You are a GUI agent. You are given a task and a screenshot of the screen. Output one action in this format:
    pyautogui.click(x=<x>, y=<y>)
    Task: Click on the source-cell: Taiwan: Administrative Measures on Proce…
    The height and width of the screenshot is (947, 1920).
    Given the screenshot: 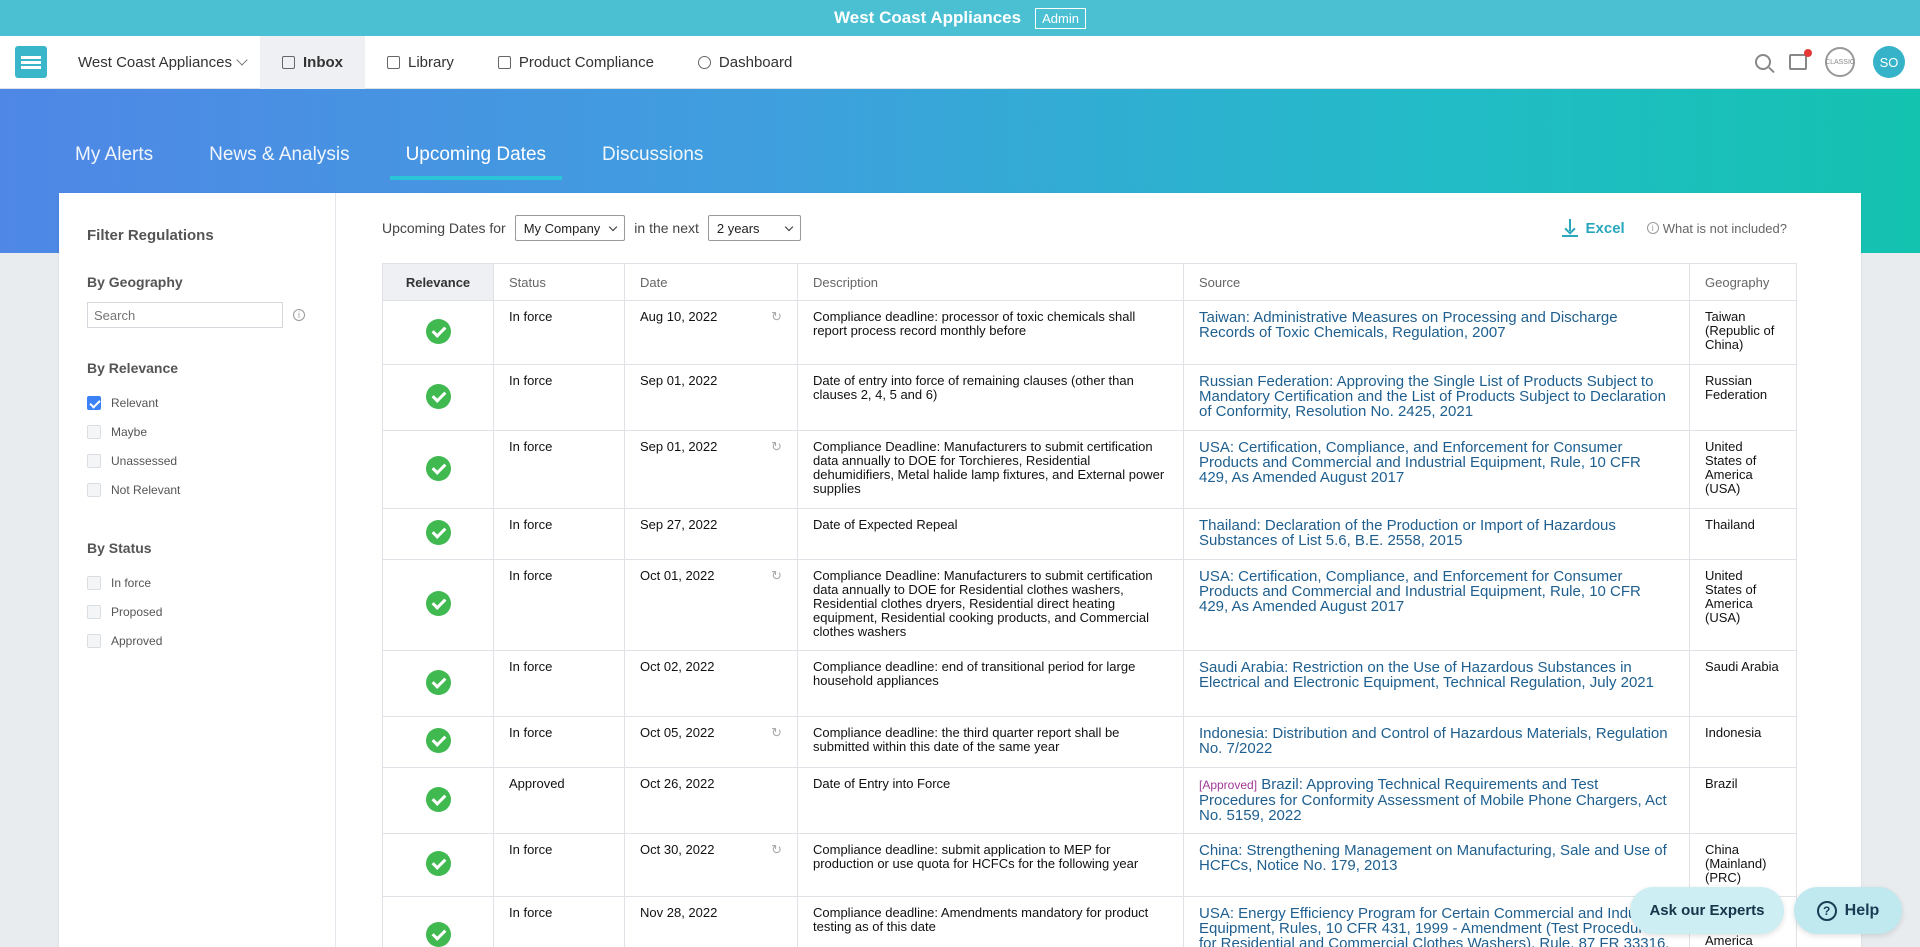 What is the action you would take?
    pyautogui.click(x=1436, y=332)
    